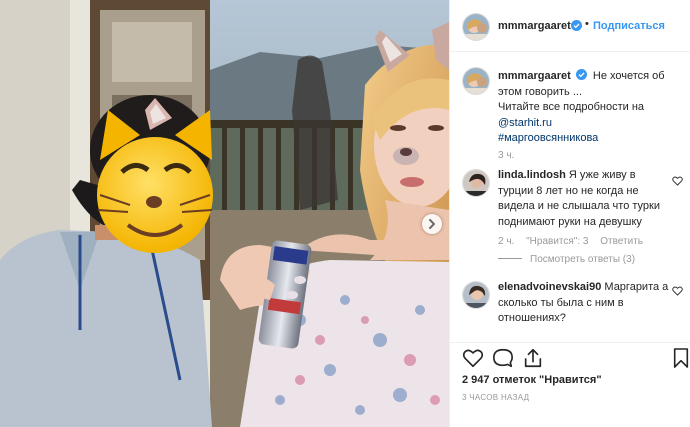  What do you see at coordinates (534, 26) in the screenshot?
I see `header-username: mmmargaaret` at bounding box center [534, 26].